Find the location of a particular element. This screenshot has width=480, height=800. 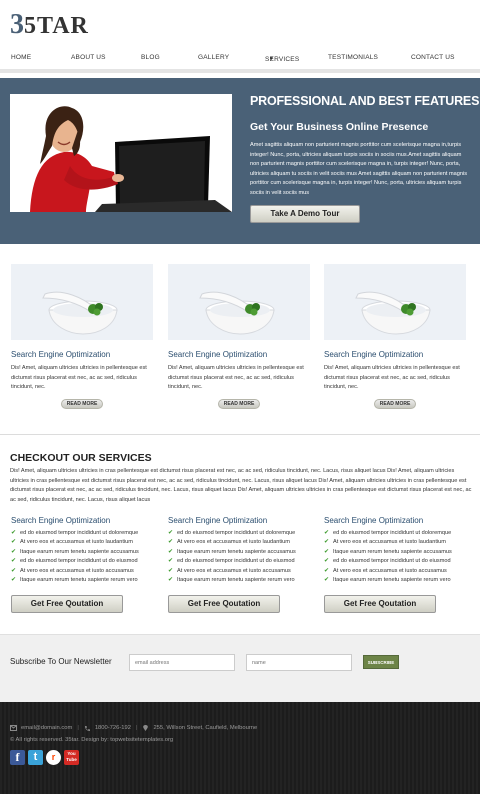

newsletter-title: Subscribe To Our Newsletter is located at coordinates (61, 661).